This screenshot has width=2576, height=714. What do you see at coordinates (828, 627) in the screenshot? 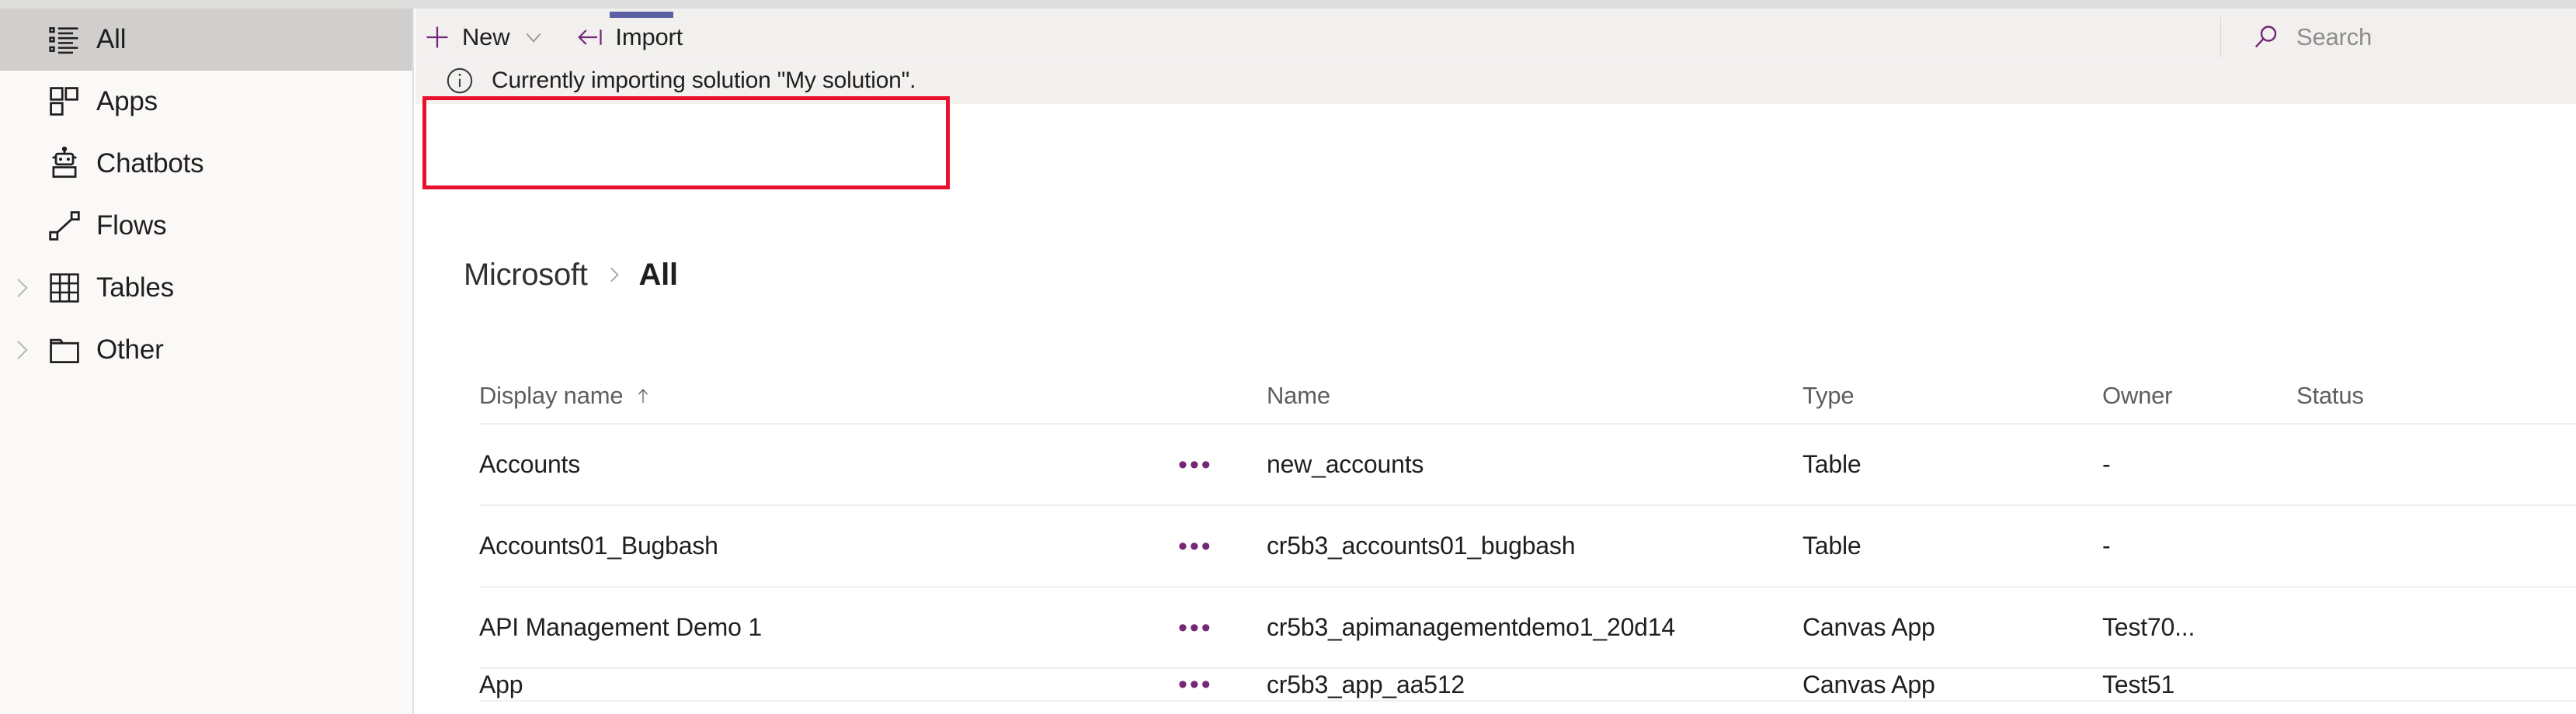
I see `cell-display-name: API Management Demo 1` at bounding box center [828, 627].